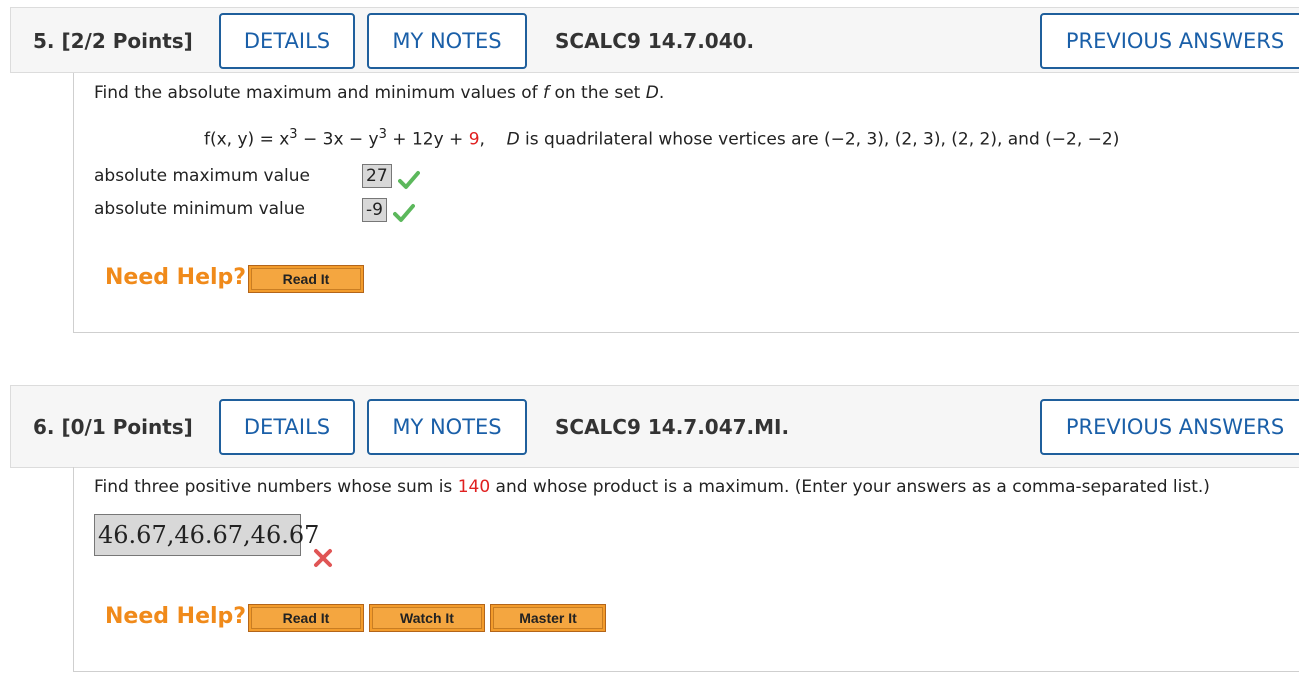  I want to click on watch-it-button: Watch It, so click(427, 618).